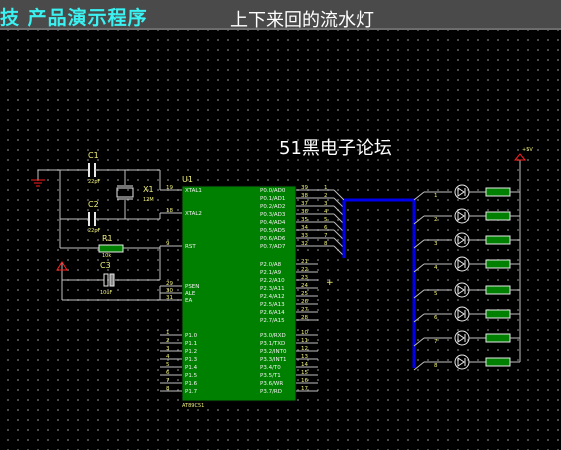 The image size is (561, 450). Describe the element at coordinates (304, 262) in the screenshot. I see `chip-pin-number: 21` at that location.